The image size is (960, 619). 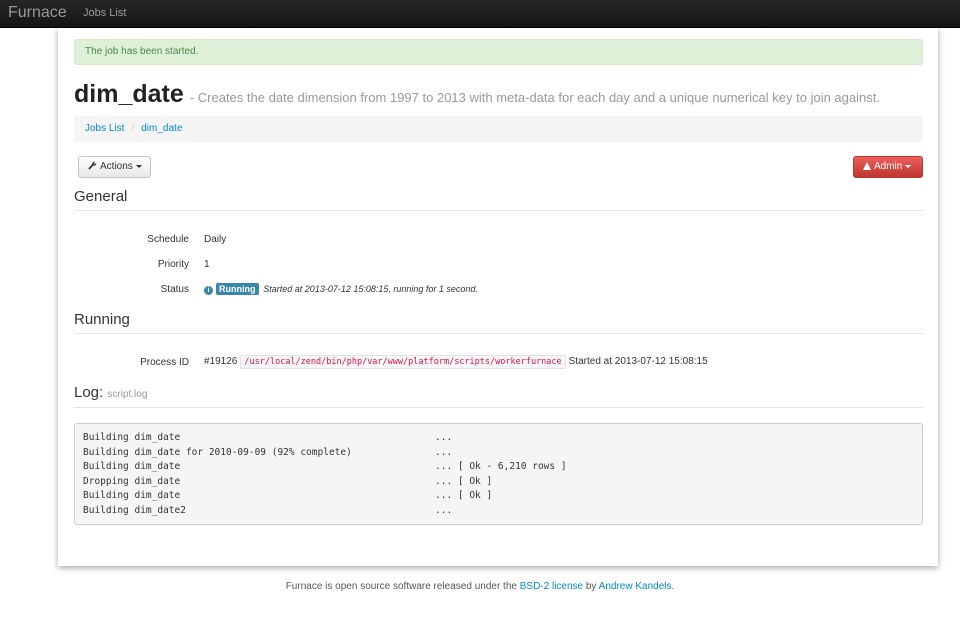 I want to click on process-id-label: Process ID, so click(x=164, y=362).